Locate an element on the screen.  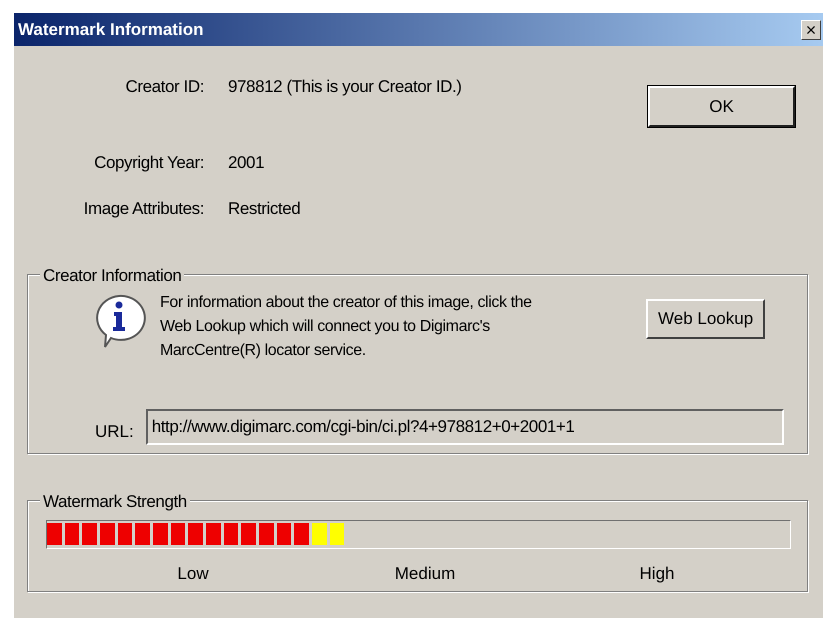
field-value: 978812 (This is your Creator ID.) is located at coordinates (345, 87).